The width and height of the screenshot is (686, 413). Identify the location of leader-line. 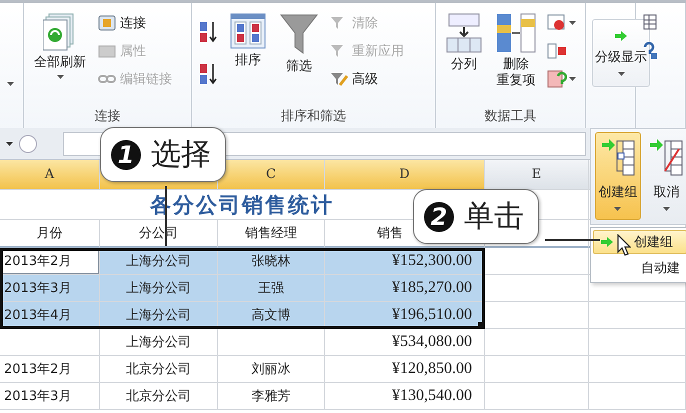
(572, 239).